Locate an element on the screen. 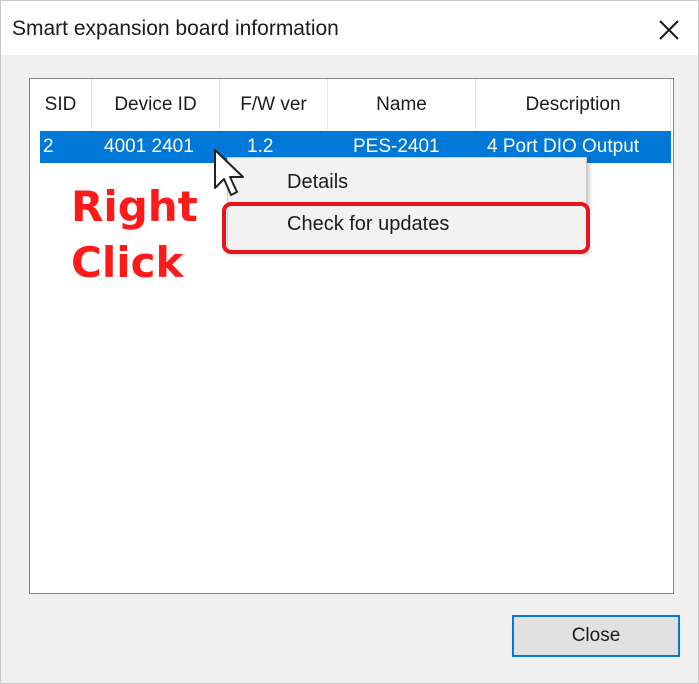 This screenshot has height=684, width=699. cell-sid: 2 is located at coordinates (48, 146).